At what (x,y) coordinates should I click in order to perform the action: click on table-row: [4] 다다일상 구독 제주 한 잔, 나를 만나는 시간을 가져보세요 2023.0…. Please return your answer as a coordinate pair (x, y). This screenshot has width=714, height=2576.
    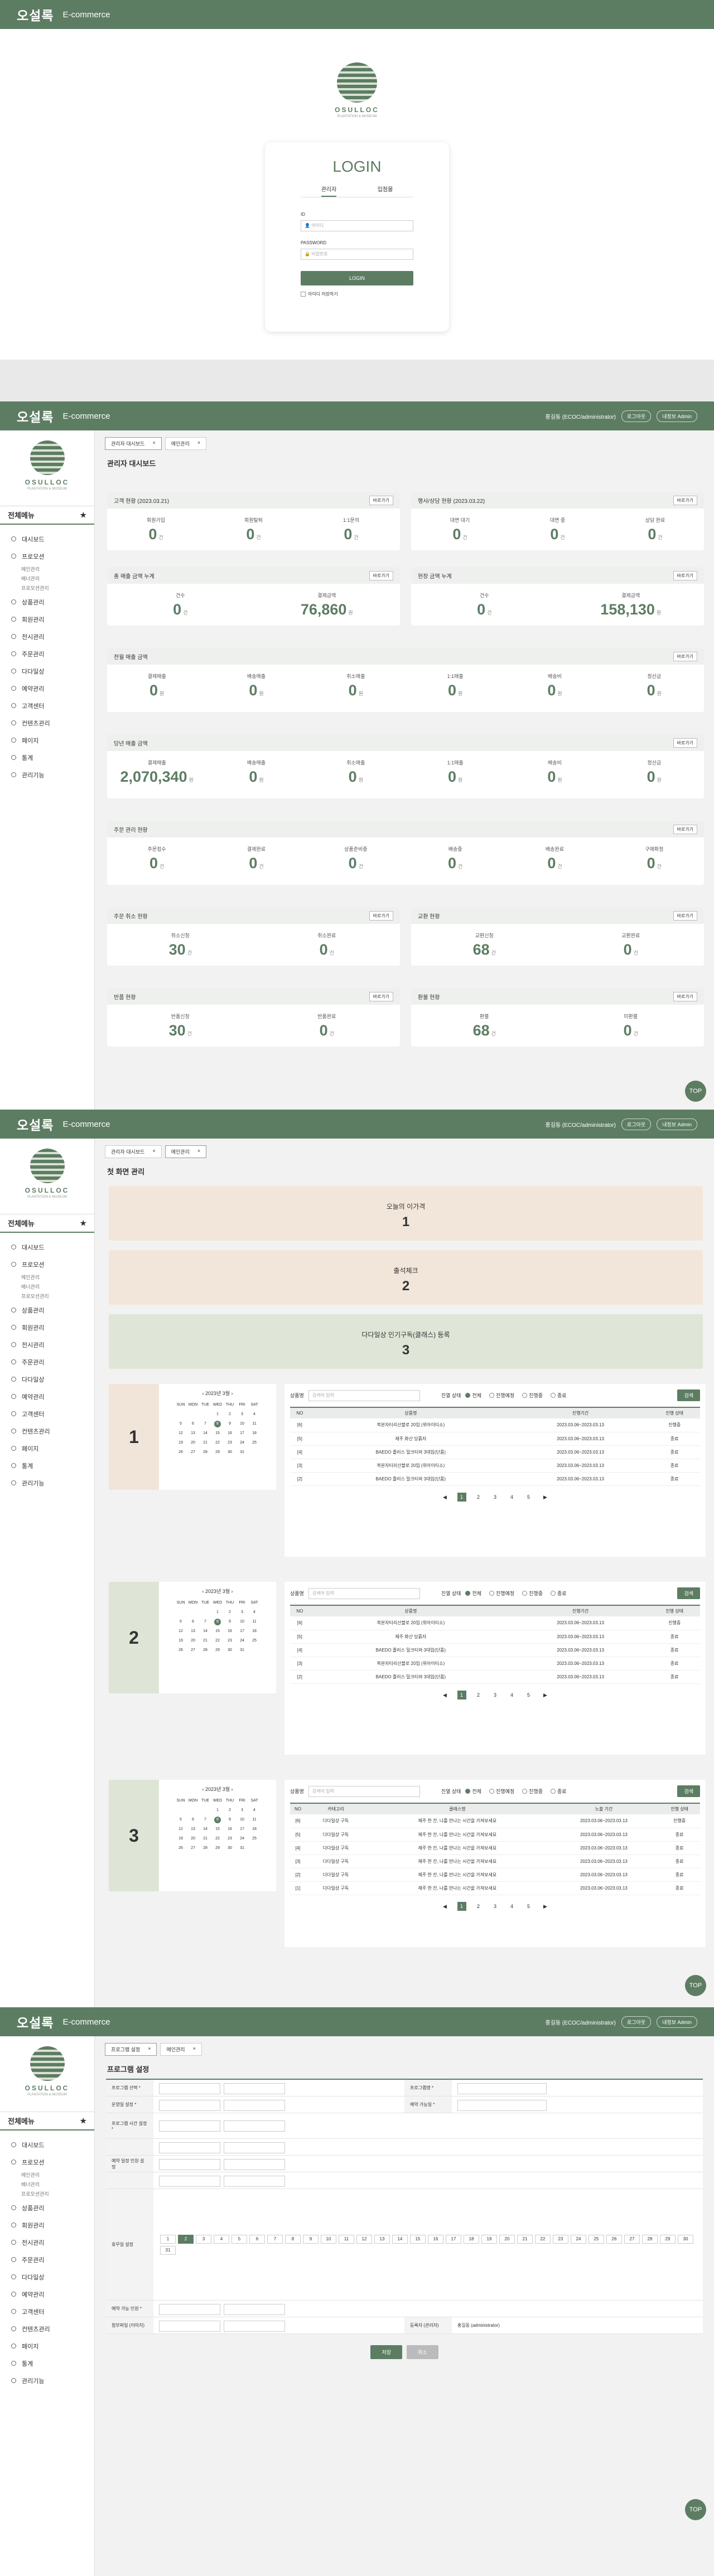
    Looking at the image, I should click on (495, 1848).